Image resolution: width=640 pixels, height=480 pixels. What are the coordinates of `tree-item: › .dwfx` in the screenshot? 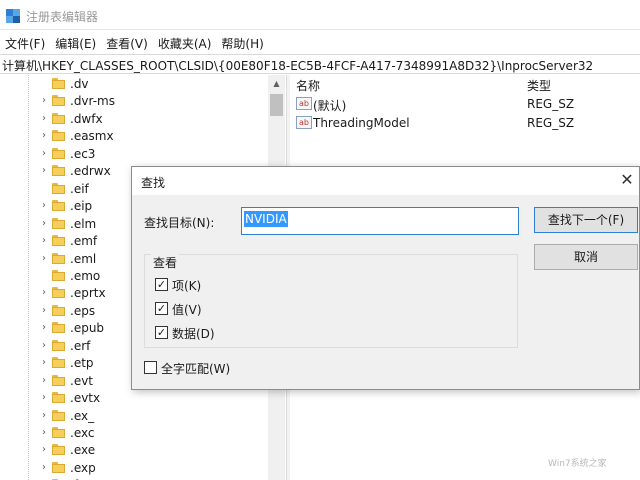 It's located at (134, 119).